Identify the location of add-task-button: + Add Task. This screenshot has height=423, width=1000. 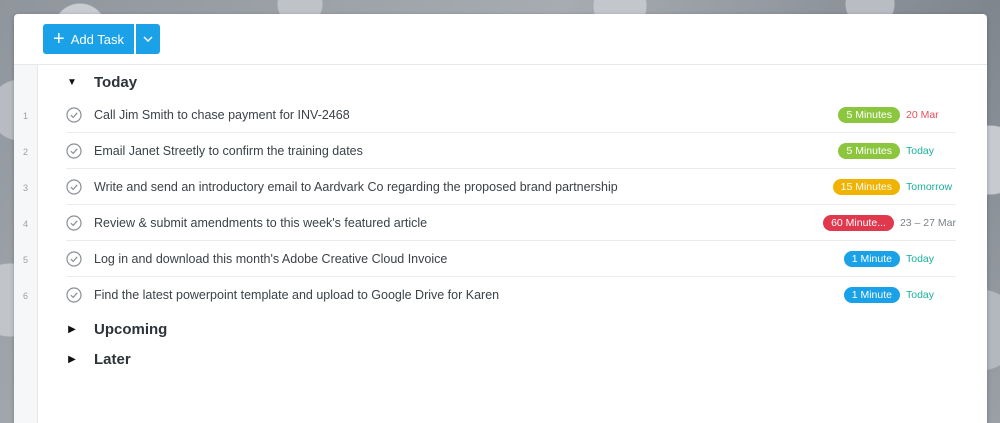
(88, 39).